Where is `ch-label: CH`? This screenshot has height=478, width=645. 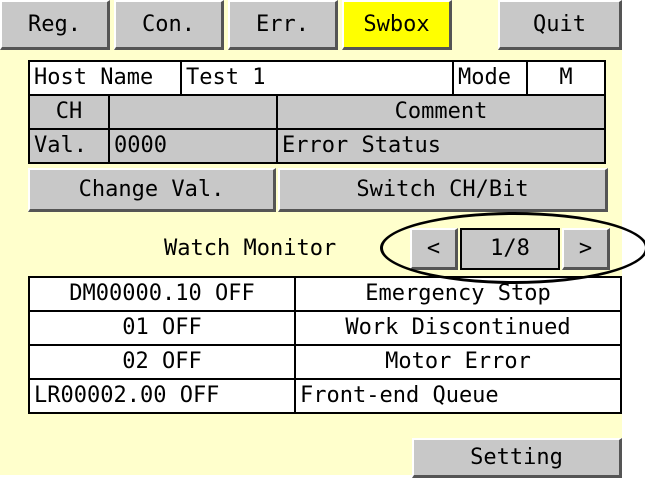
ch-label: CH is located at coordinates (69, 112).